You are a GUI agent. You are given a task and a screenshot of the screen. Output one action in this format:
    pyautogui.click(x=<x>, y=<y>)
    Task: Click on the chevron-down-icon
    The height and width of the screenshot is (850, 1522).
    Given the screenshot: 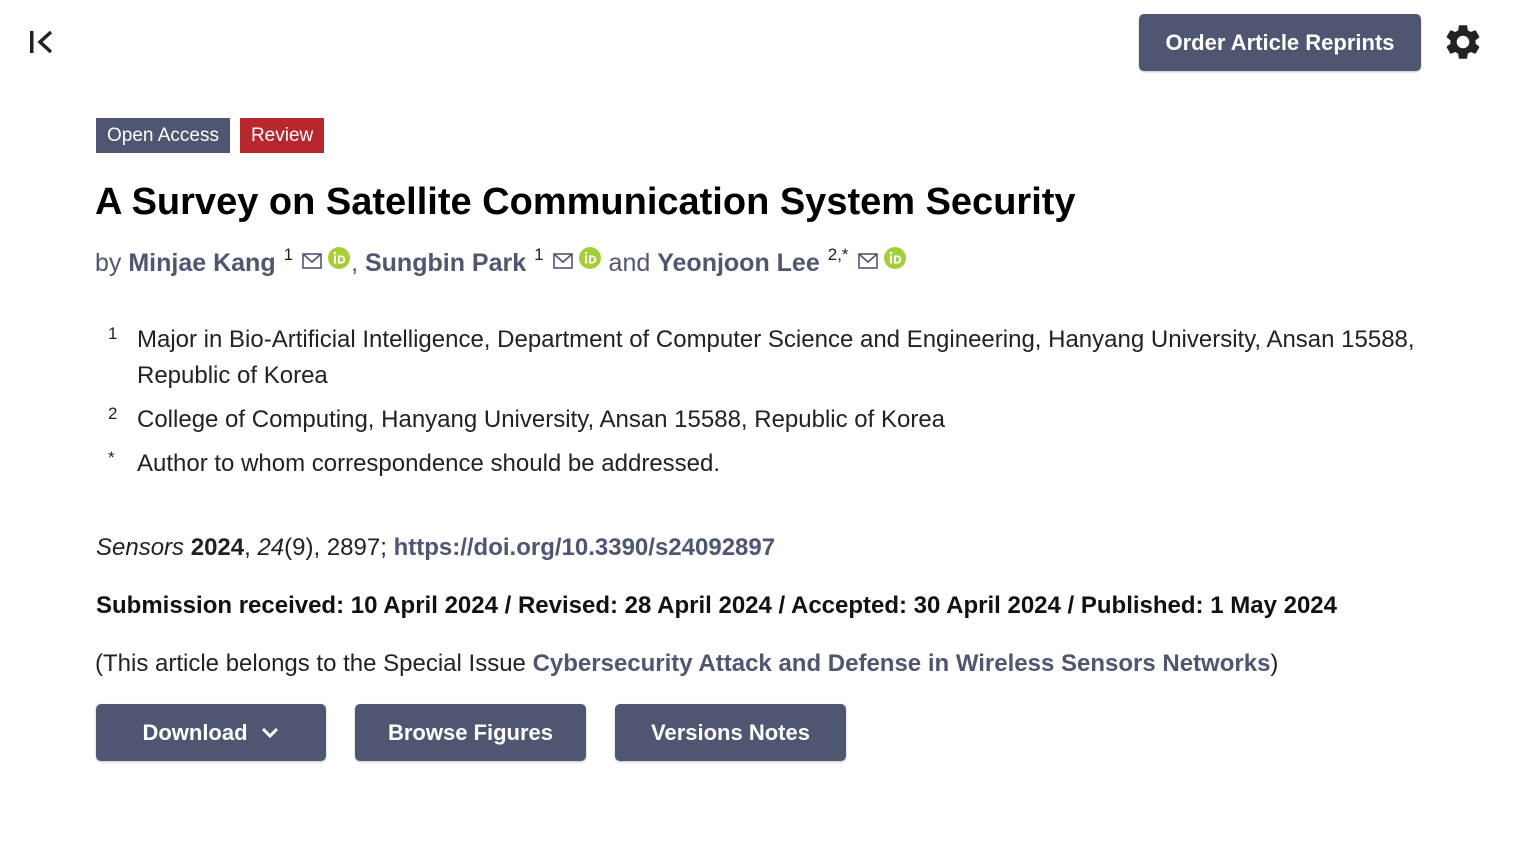 What is the action you would take?
    pyautogui.click(x=270, y=733)
    